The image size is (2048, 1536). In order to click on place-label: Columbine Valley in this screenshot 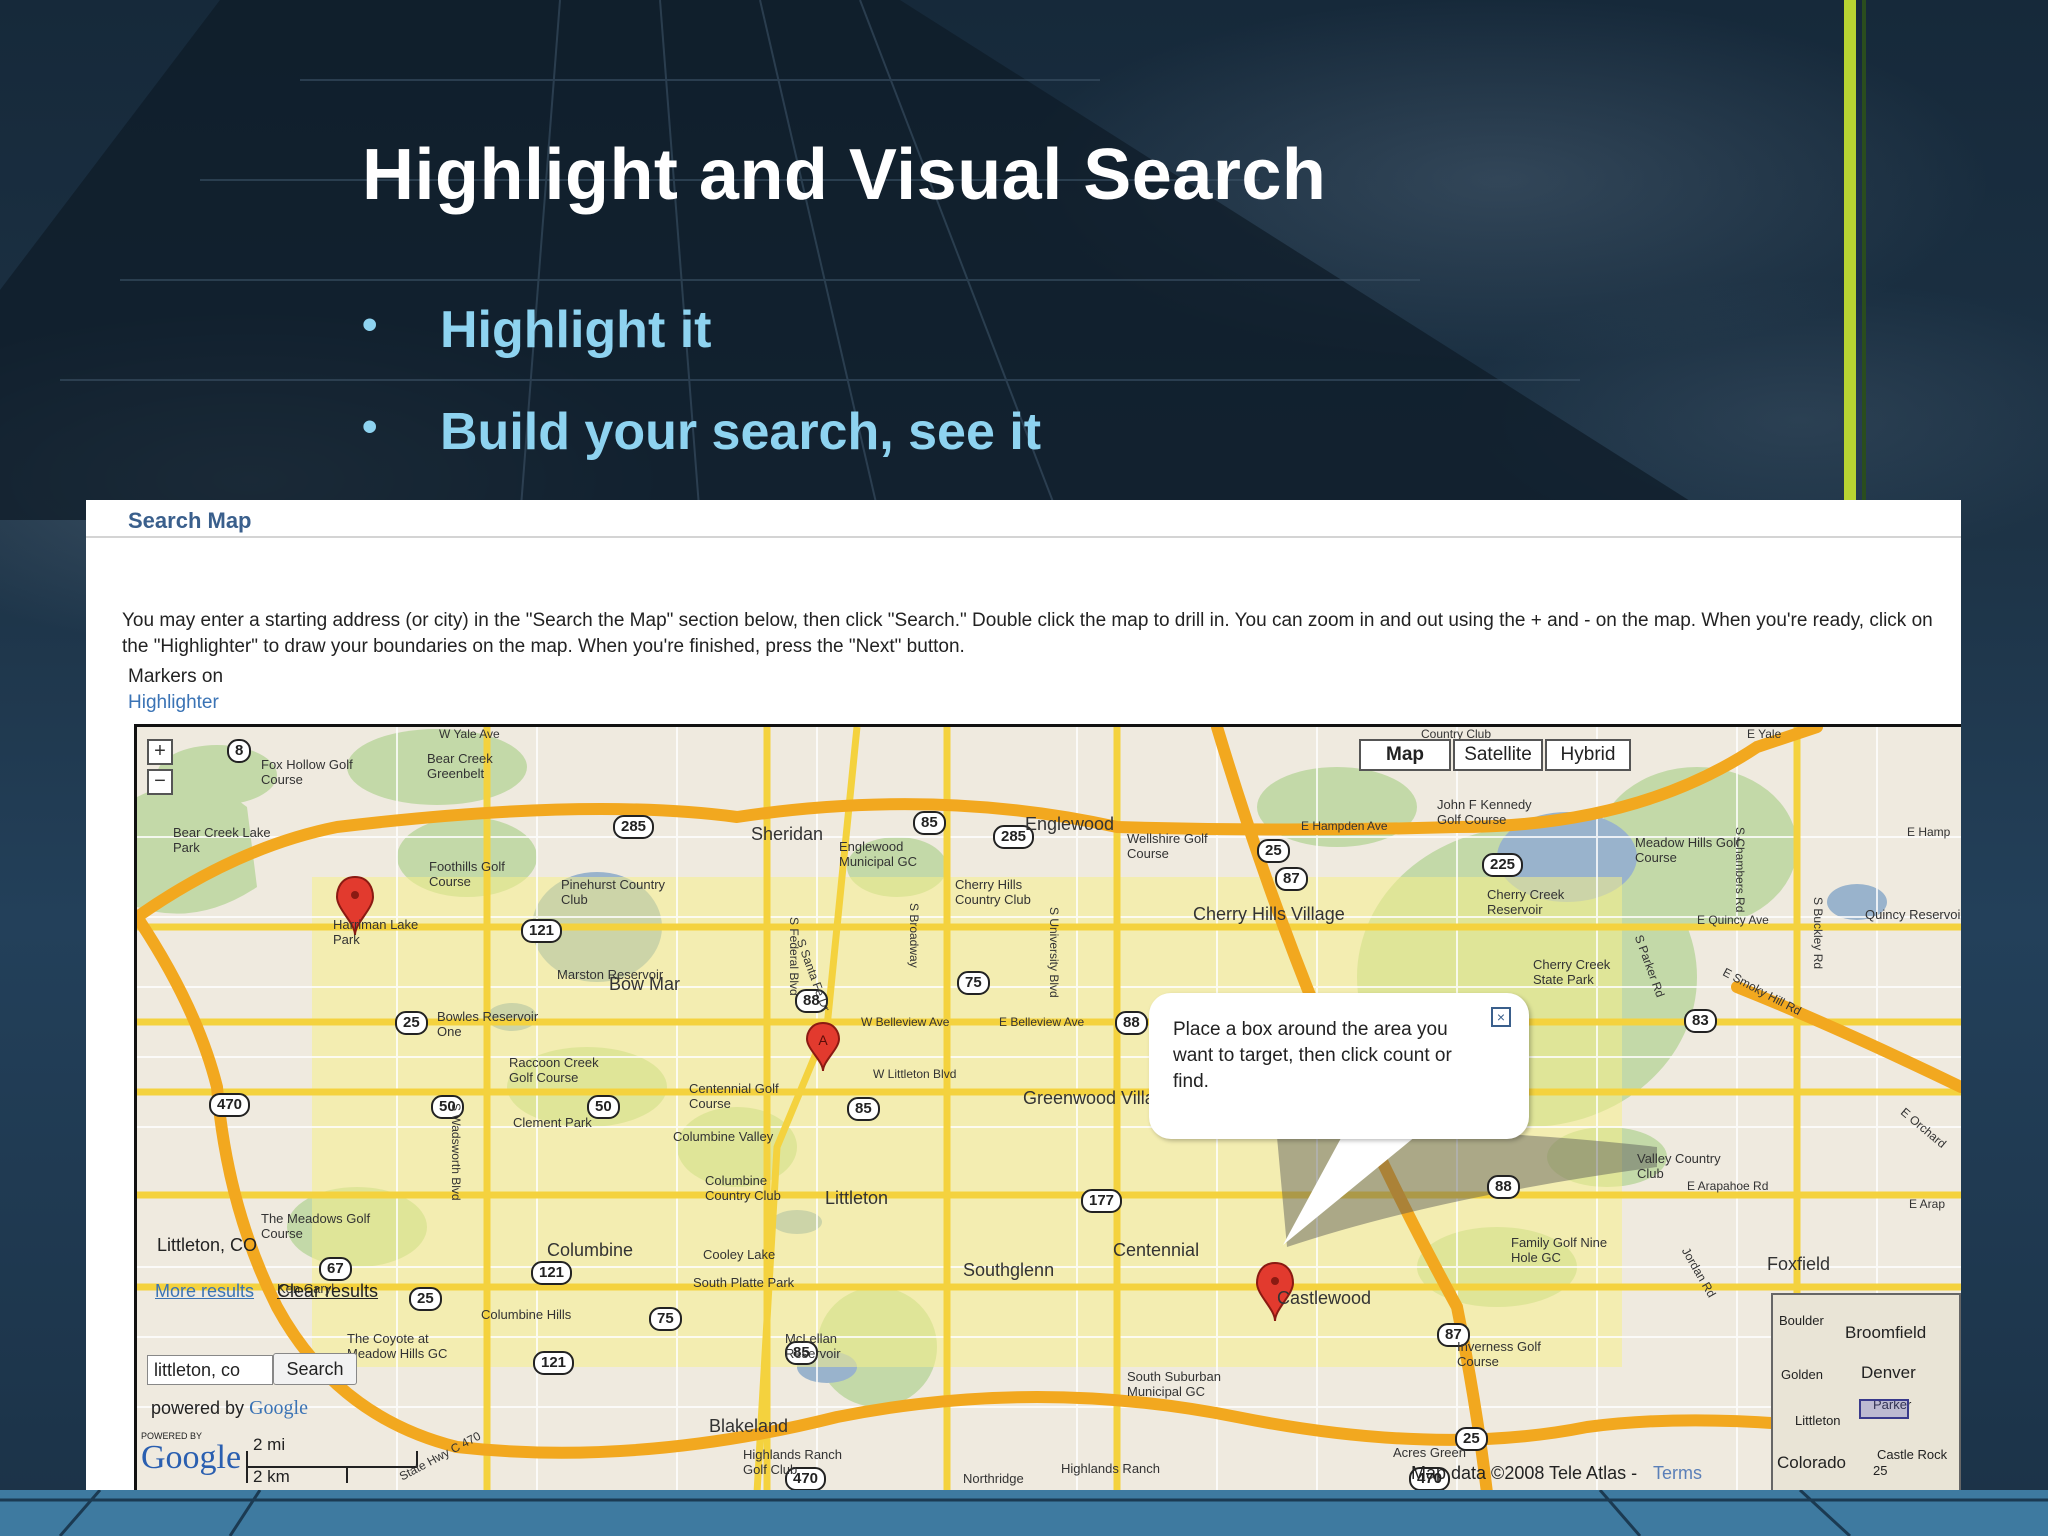, I will do `click(723, 1136)`.